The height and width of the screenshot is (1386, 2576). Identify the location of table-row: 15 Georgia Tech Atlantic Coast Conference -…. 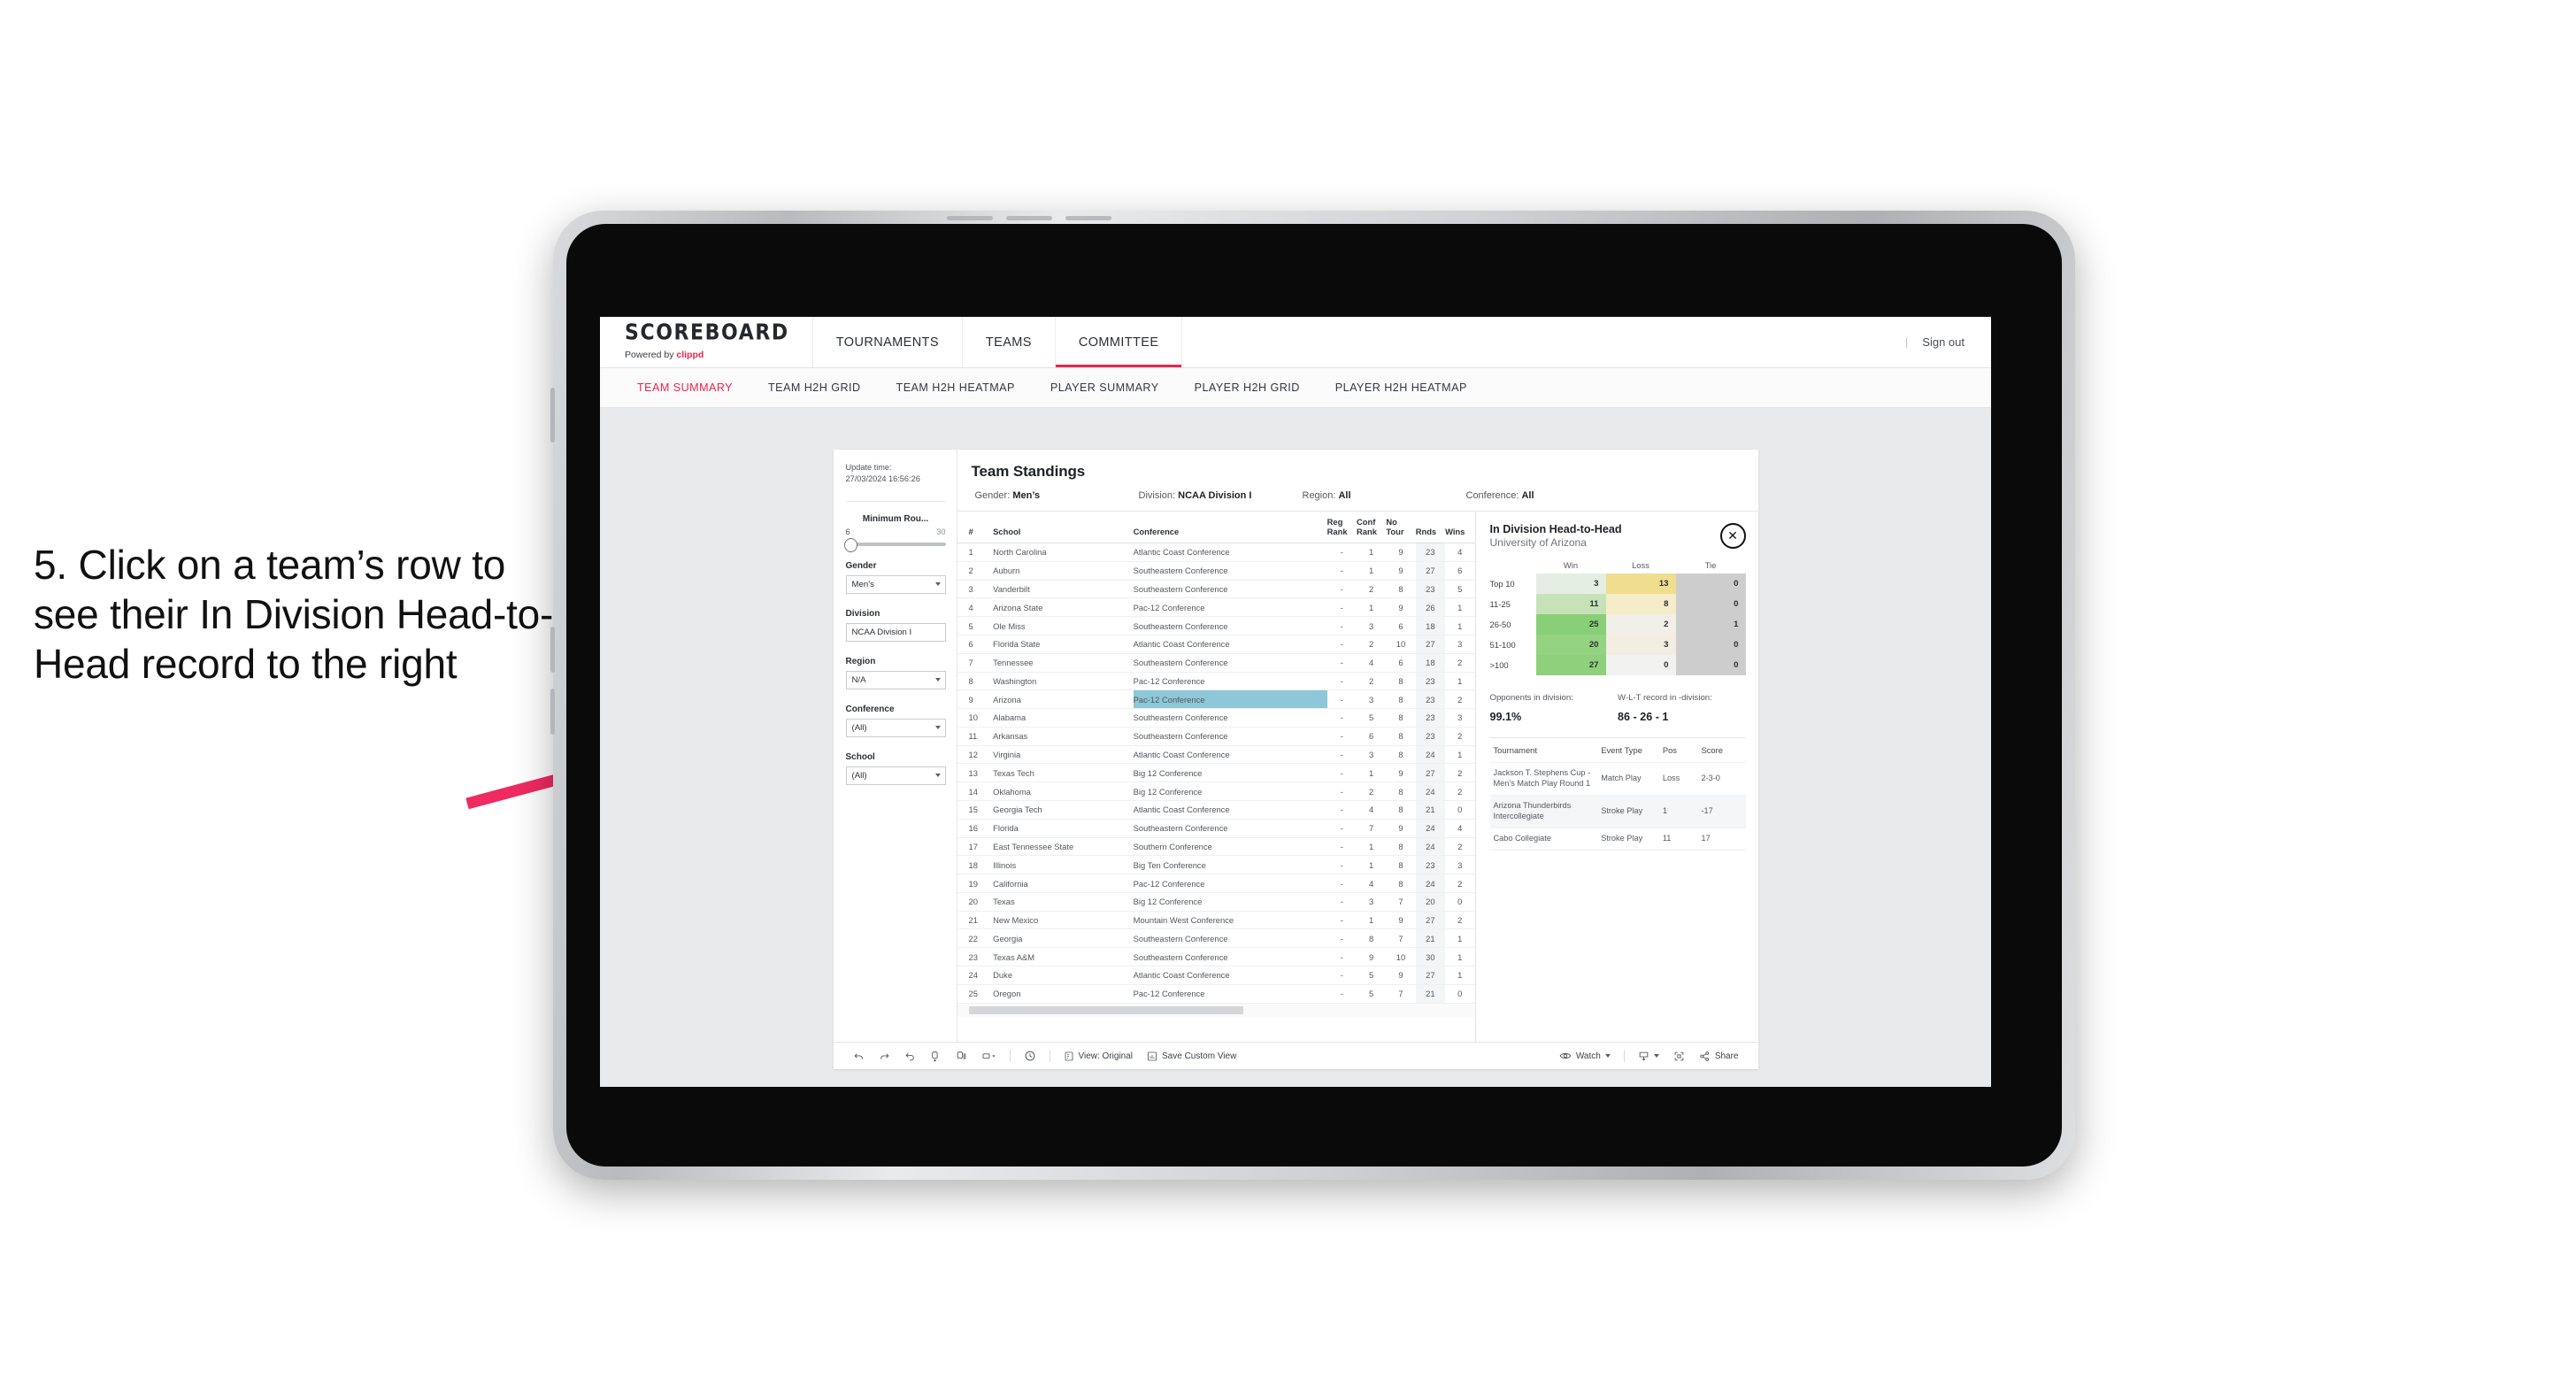
(1216, 810).